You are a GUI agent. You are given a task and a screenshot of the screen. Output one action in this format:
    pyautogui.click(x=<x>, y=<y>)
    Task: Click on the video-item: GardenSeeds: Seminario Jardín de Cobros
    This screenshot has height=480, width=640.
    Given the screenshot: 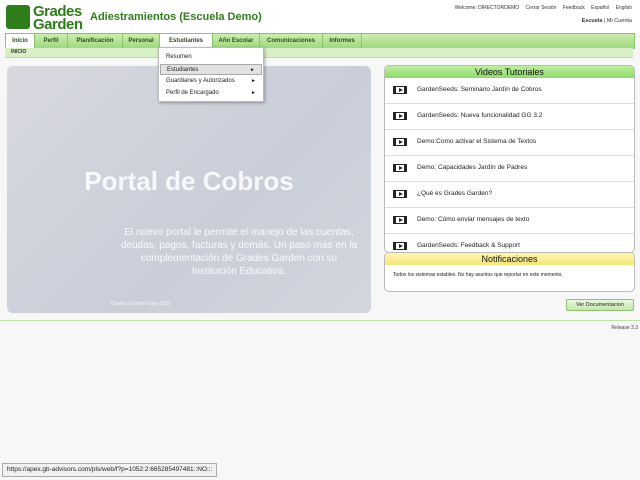 What is the action you would take?
    pyautogui.click(x=509, y=91)
    